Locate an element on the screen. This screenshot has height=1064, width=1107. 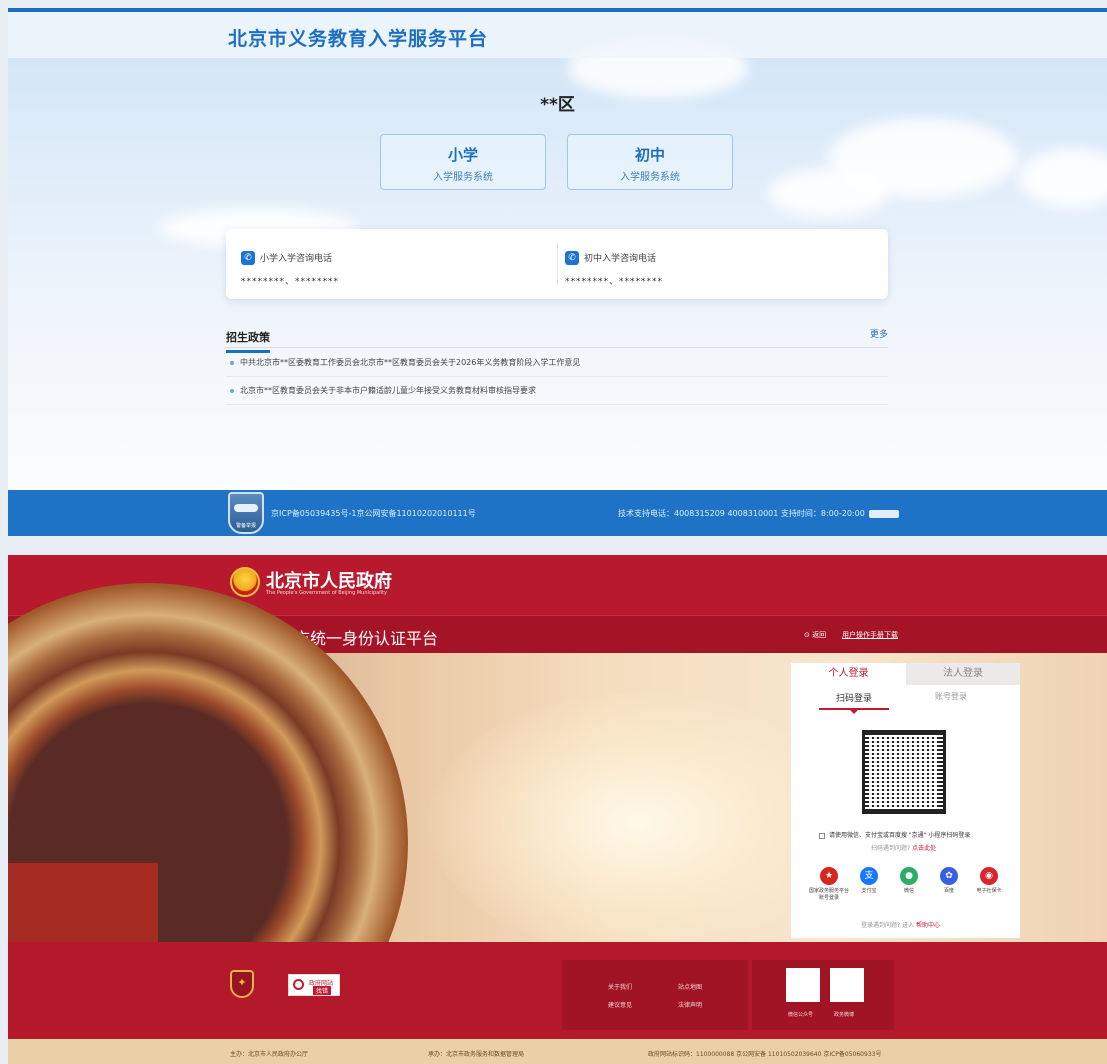
enrollment-header: 北京市义务教育入学服务平台 is located at coordinates (557, 35).